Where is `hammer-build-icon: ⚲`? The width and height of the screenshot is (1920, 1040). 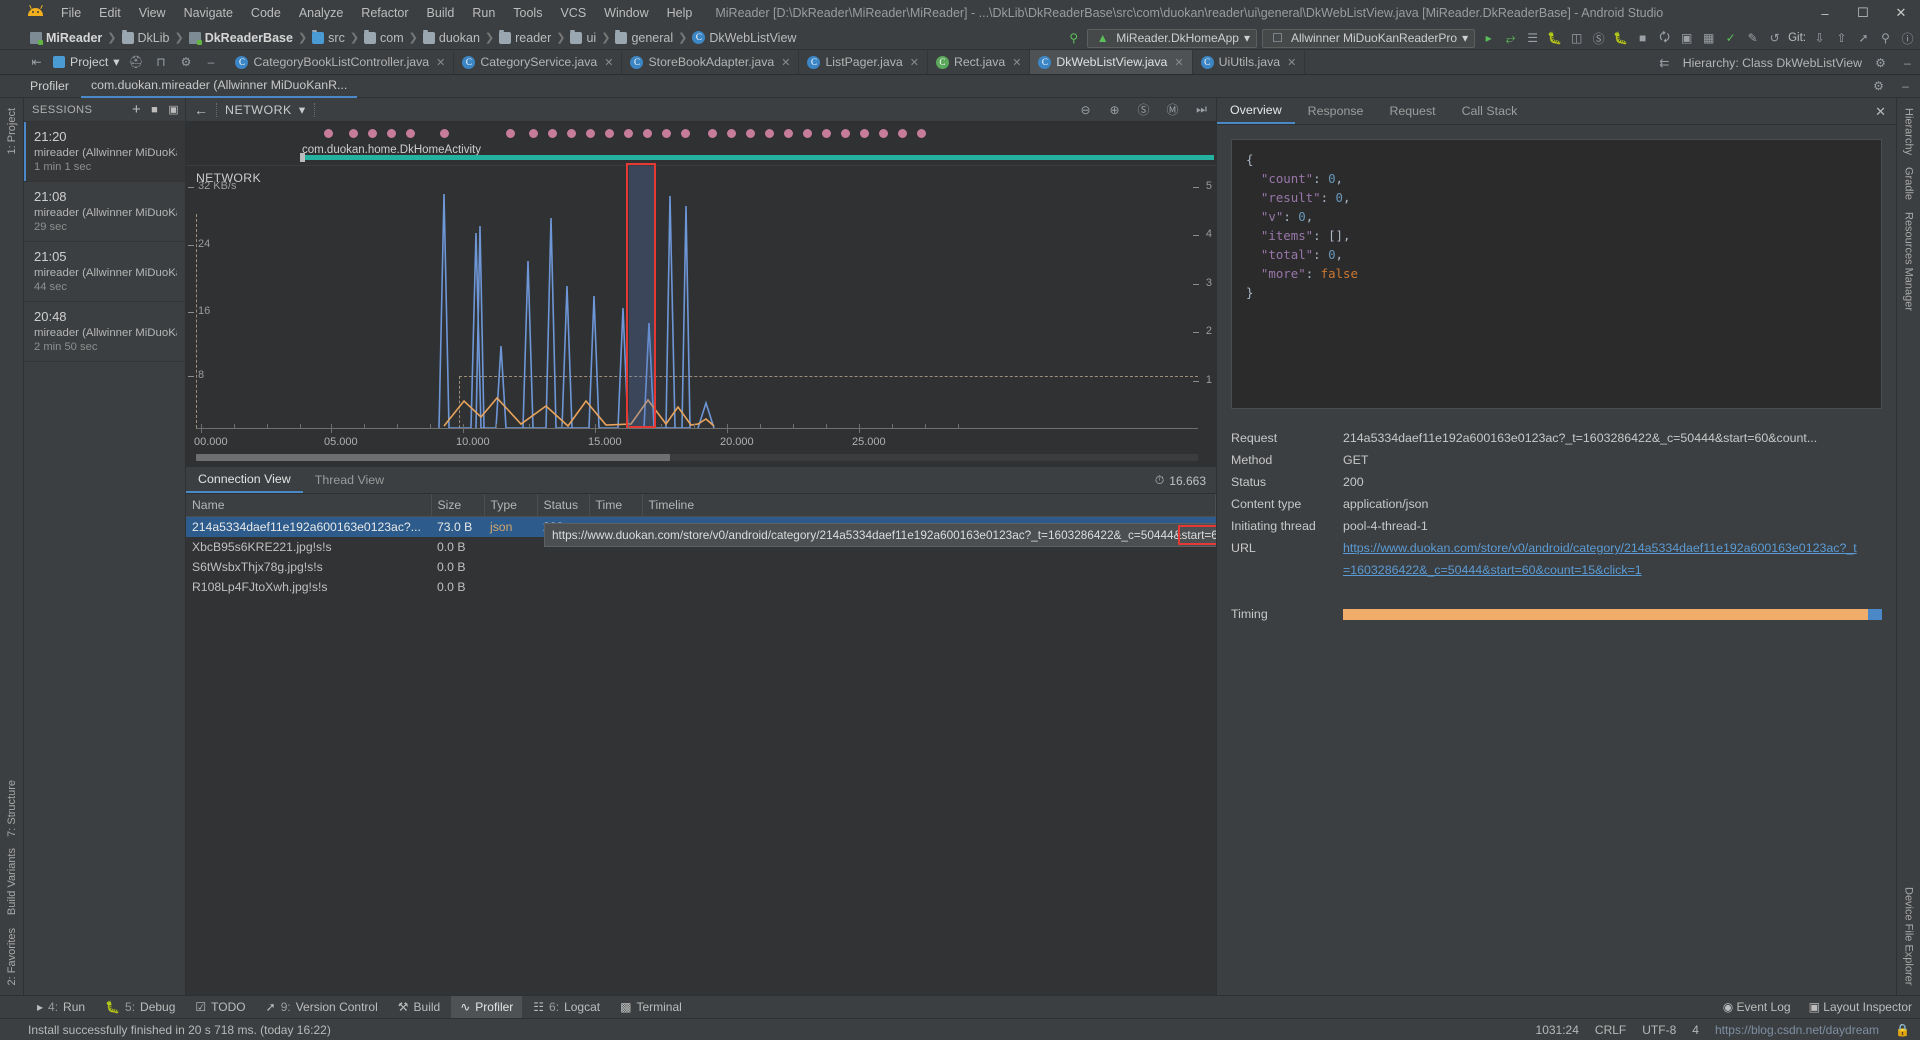 hammer-build-icon: ⚲ is located at coordinates (1073, 38).